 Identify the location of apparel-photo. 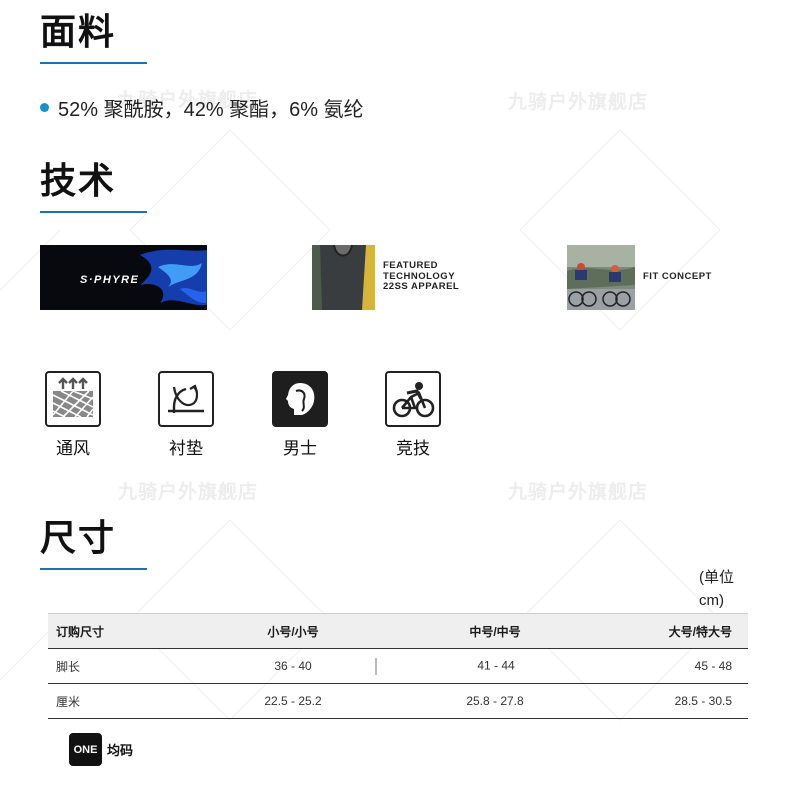
(343, 277).